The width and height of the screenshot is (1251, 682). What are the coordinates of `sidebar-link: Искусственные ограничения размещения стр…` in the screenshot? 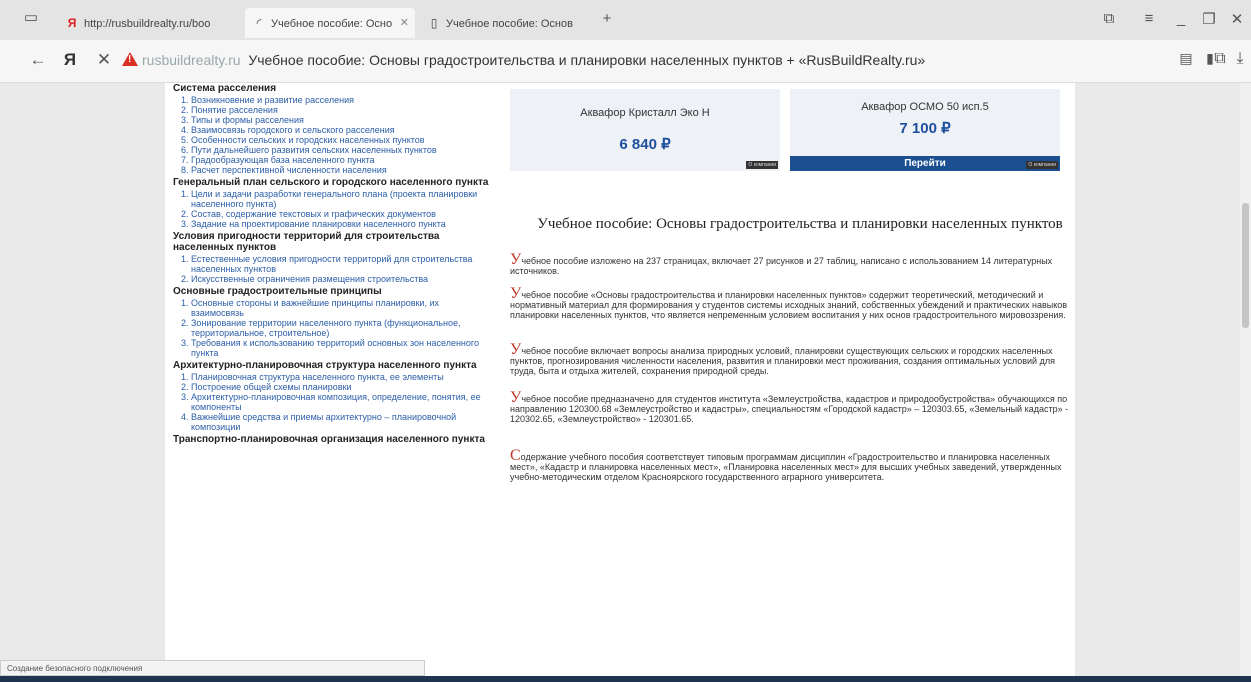 It's located at (342, 279).